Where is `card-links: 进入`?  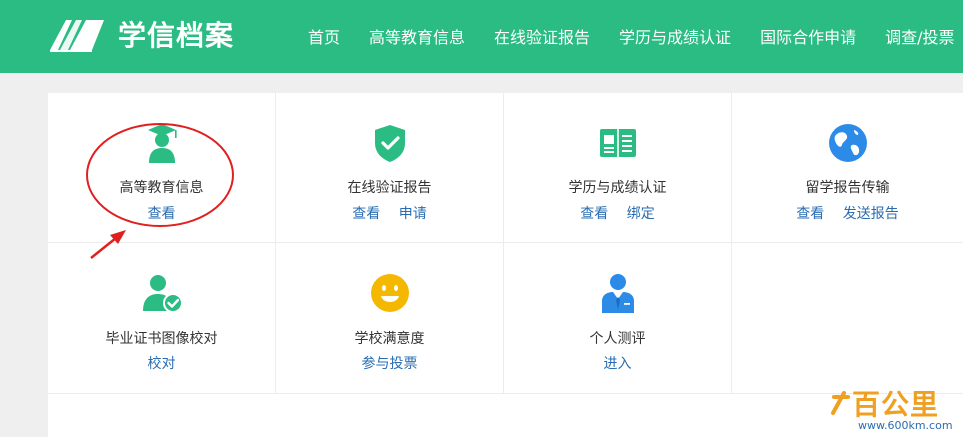
card-links: 进入 is located at coordinates (617, 363).